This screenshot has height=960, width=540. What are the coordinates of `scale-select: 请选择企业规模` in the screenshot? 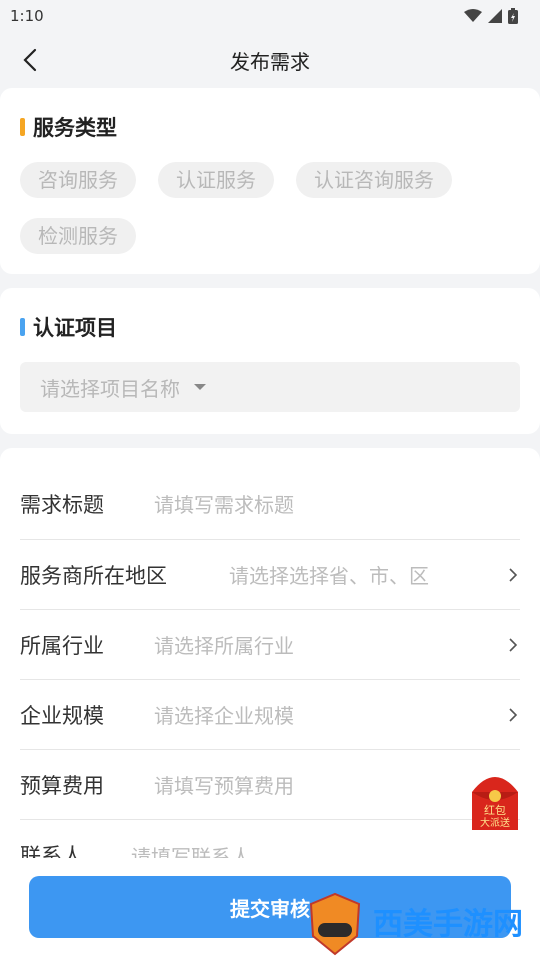 It's located at (224, 714).